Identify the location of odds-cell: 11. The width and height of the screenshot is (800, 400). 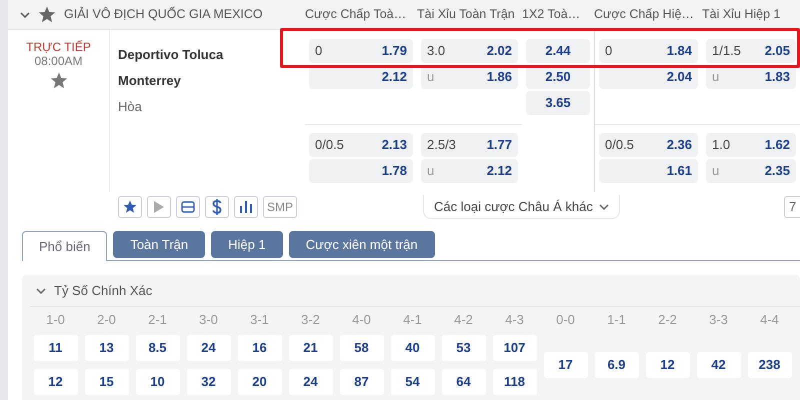
(56, 348).